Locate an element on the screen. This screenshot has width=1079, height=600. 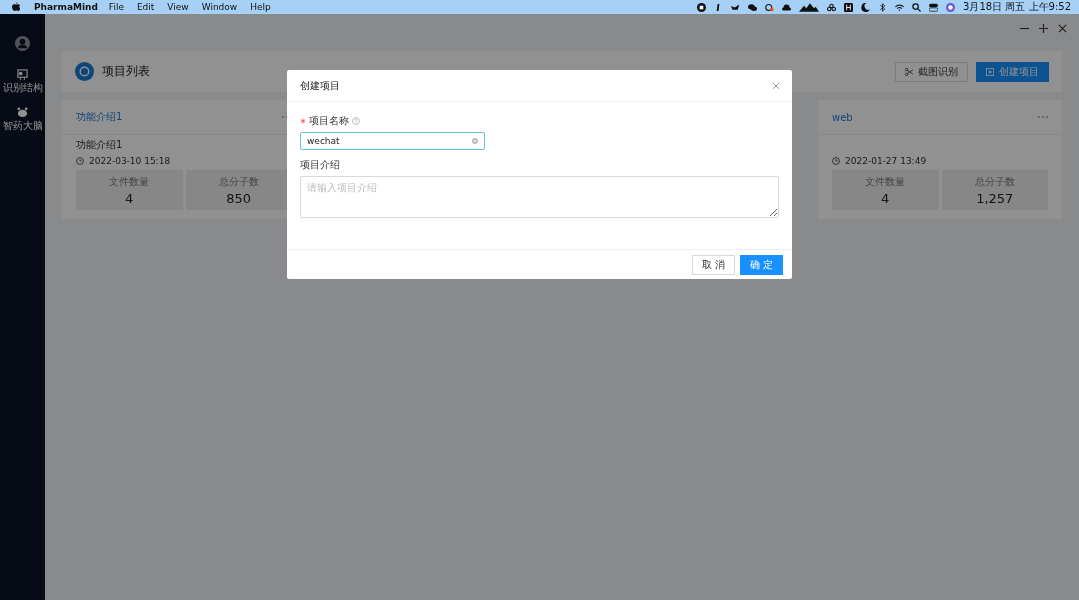
sidebar-item: 智药大脑 is located at coordinates (22, 119).